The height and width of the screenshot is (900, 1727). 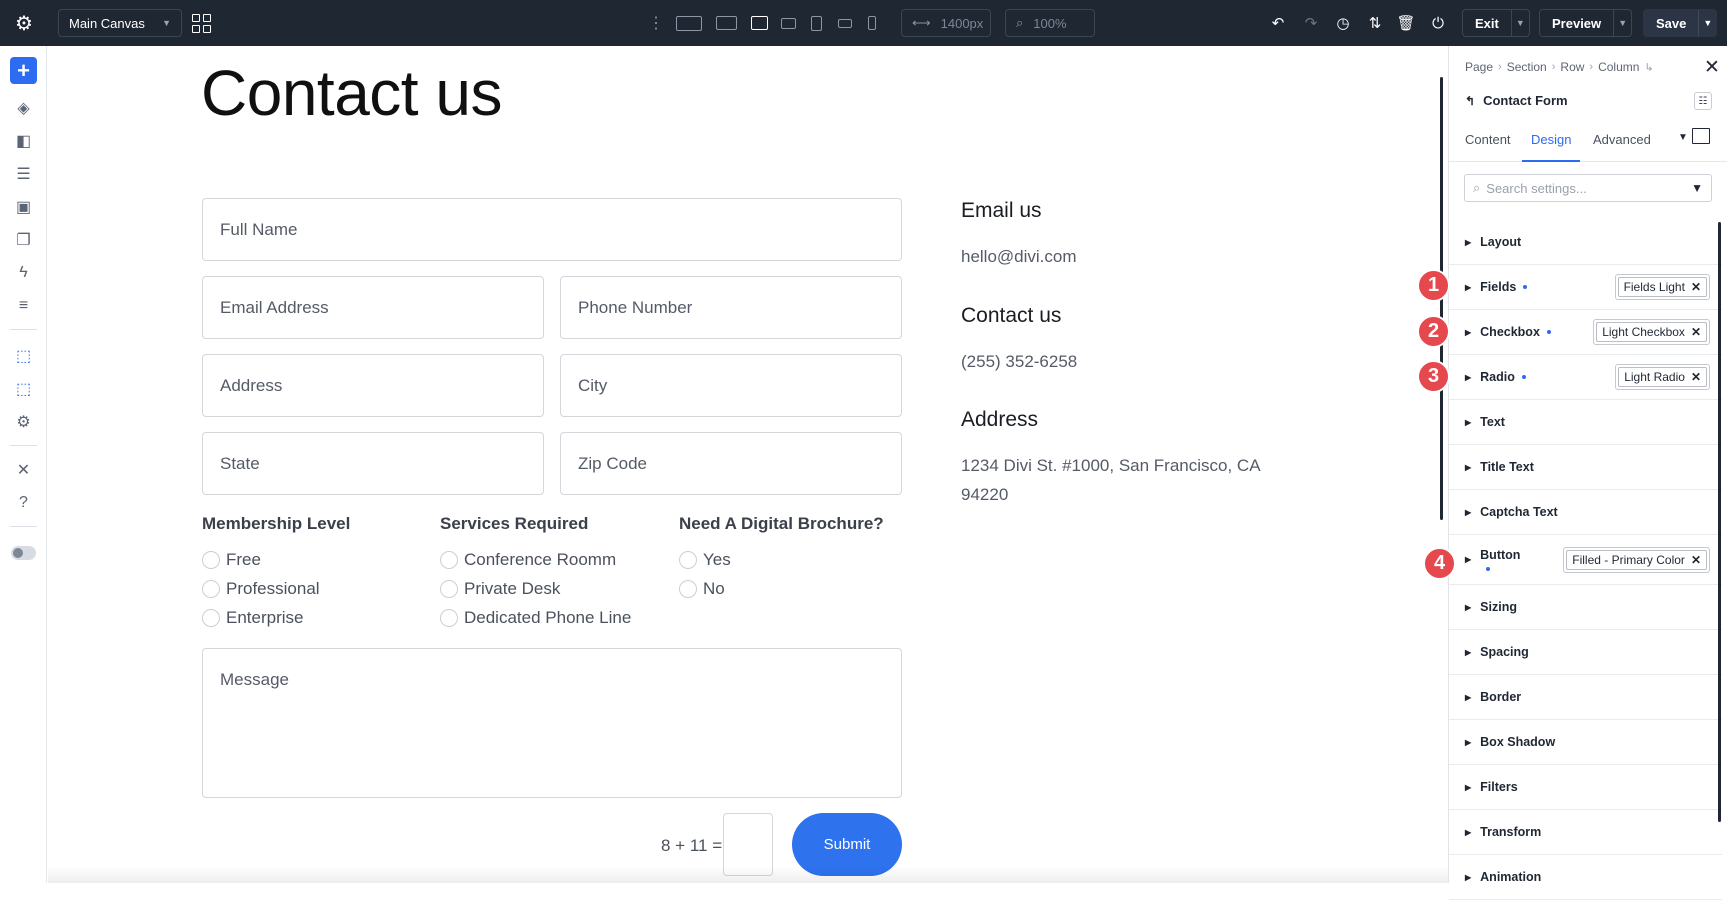 What do you see at coordinates (23, 422) in the screenshot?
I see `page-settings-icon: ⚙` at bounding box center [23, 422].